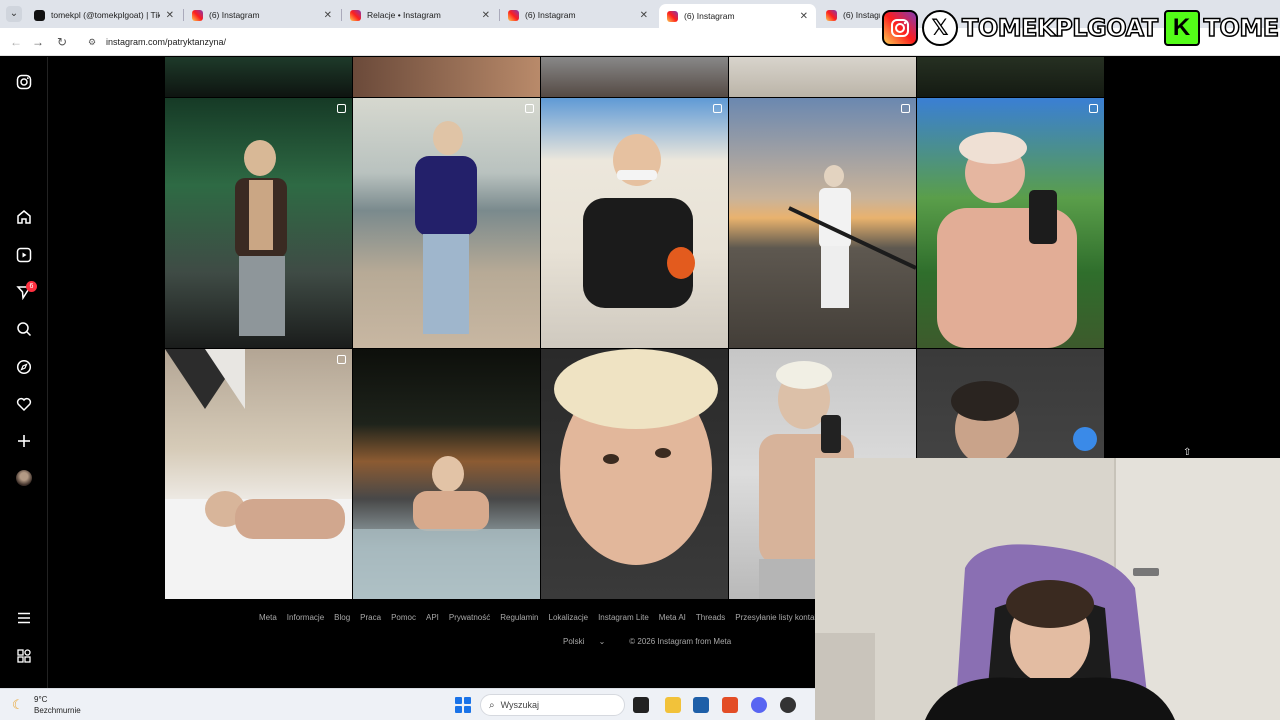 Image resolution: width=1280 pixels, height=720 pixels. What do you see at coordinates (492, 705) in the screenshot?
I see `search-icon: ⌕` at bounding box center [492, 705].